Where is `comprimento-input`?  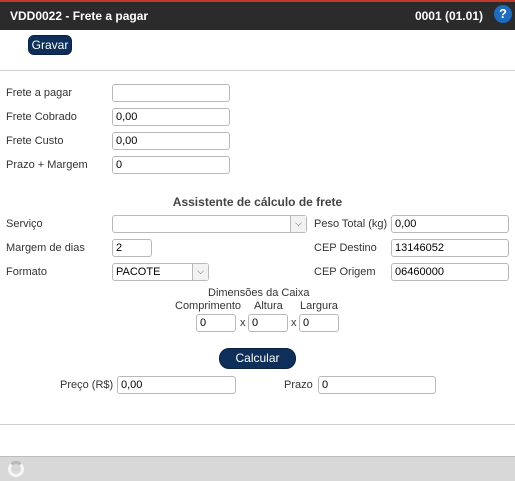
comprimento-input is located at coordinates (216, 323).